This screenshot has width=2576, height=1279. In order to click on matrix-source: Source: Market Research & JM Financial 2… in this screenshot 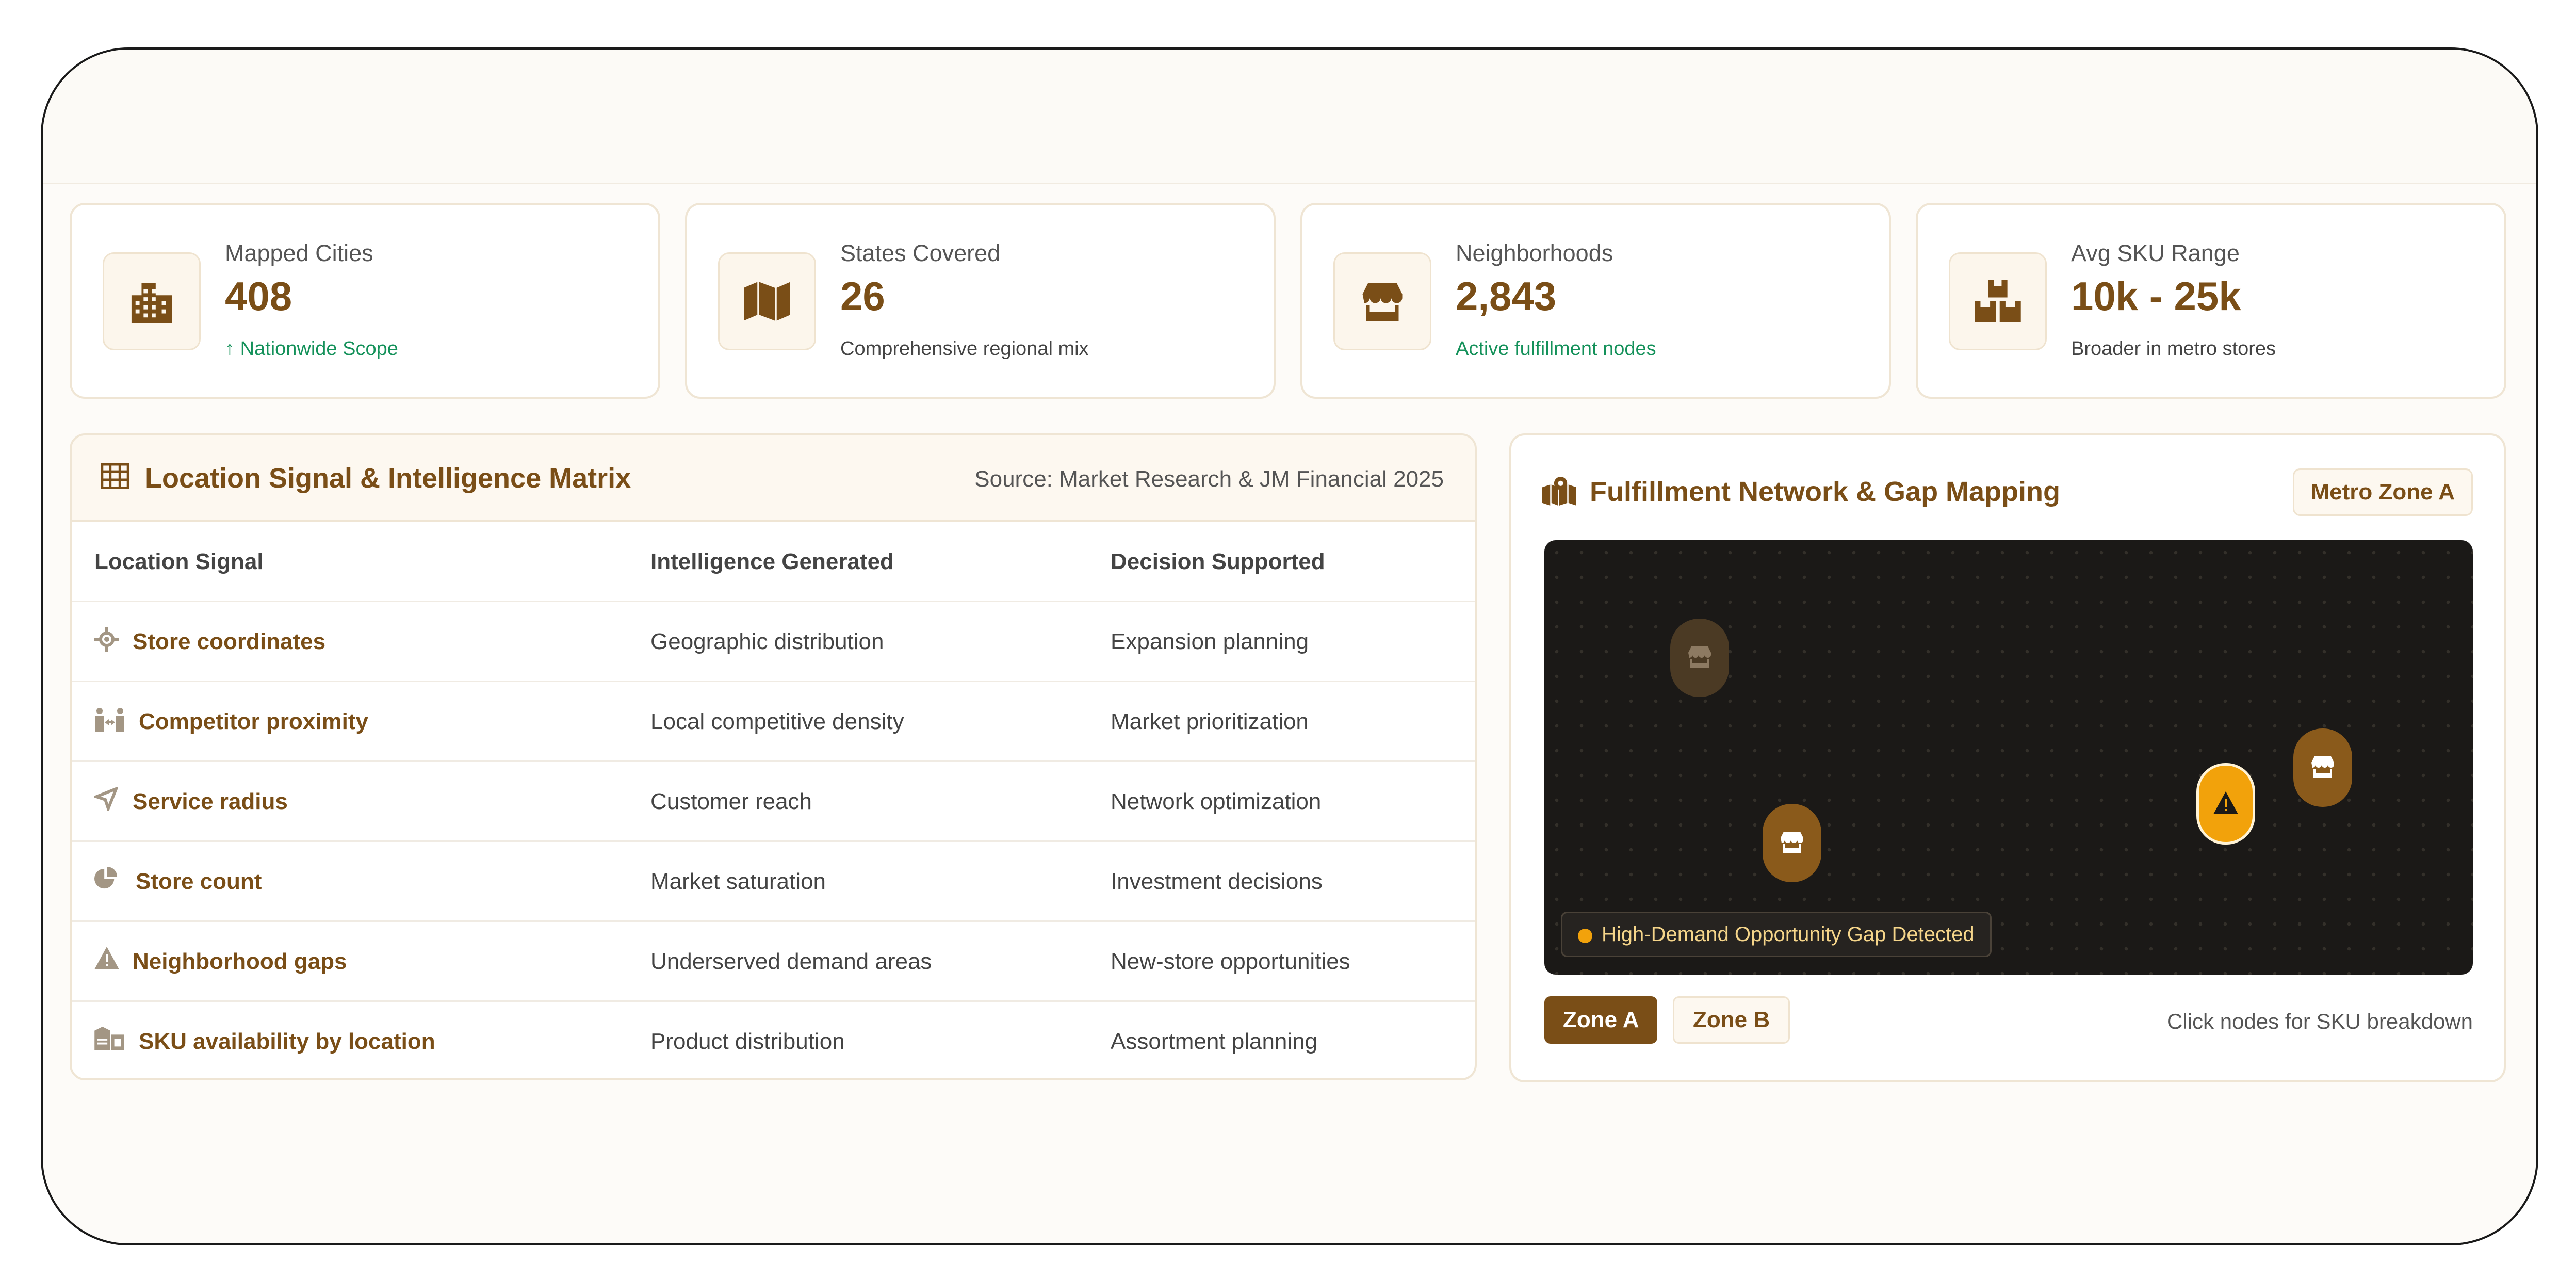, I will do `click(1209, 479)`.